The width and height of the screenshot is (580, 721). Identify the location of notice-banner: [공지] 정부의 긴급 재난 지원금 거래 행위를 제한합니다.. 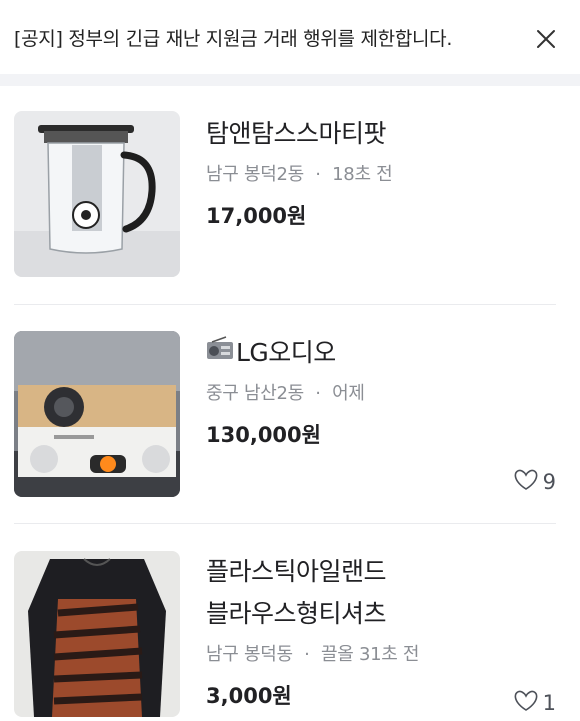
(290, 37).